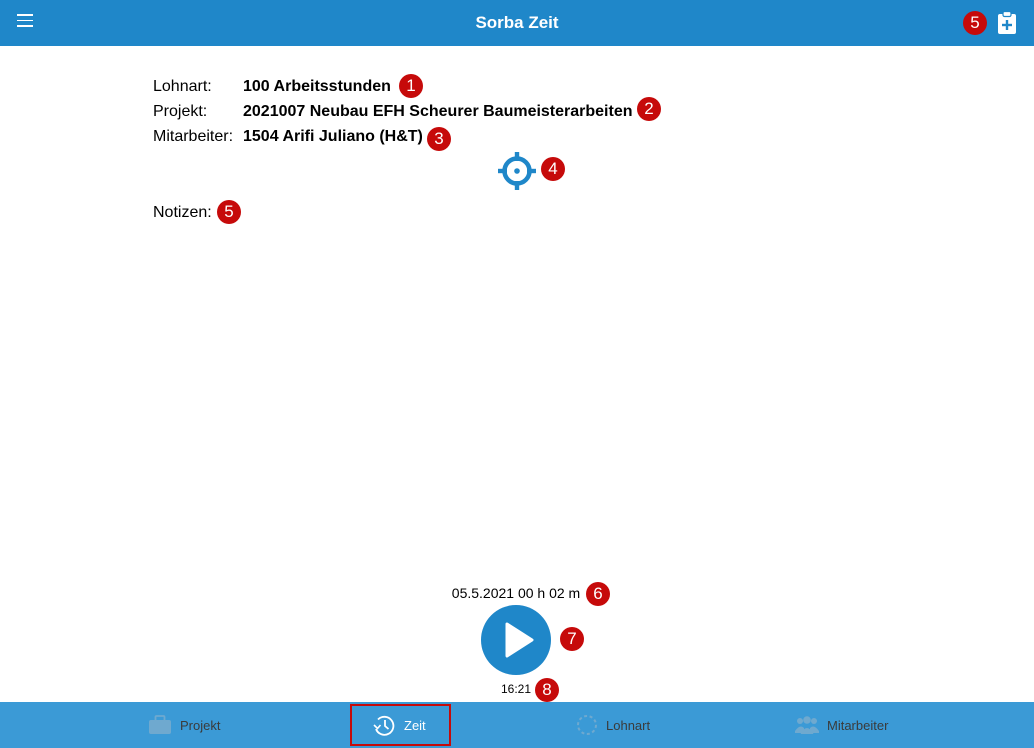  Describe the element at coordinates (517, 725) in the screenshot. I see `bottom-tab-bar: Projekt Zeit Lohnart Mitarbeiter` at that location.